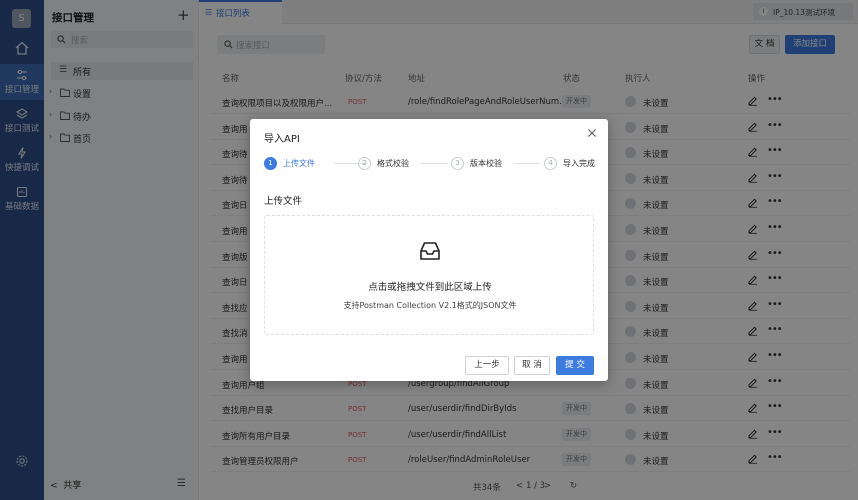 The width and height of the screenshot is (858, 500). What do you see at coordinates (592, 133) in the screenshot?
I see `close-icon` at bounding box center [592, 133].